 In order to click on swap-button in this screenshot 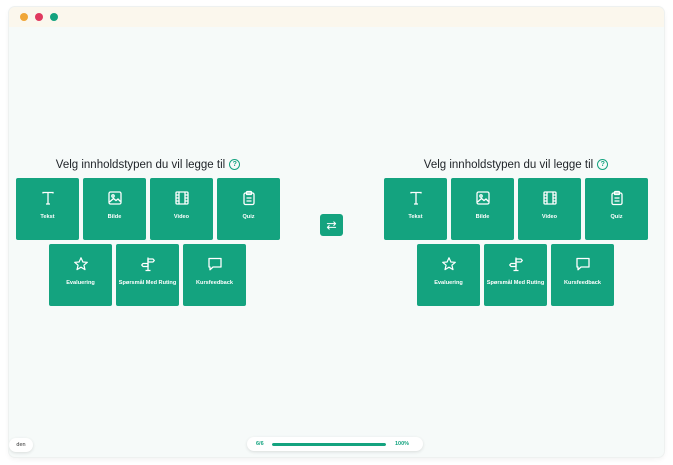, I will do `click(331, 225)`.